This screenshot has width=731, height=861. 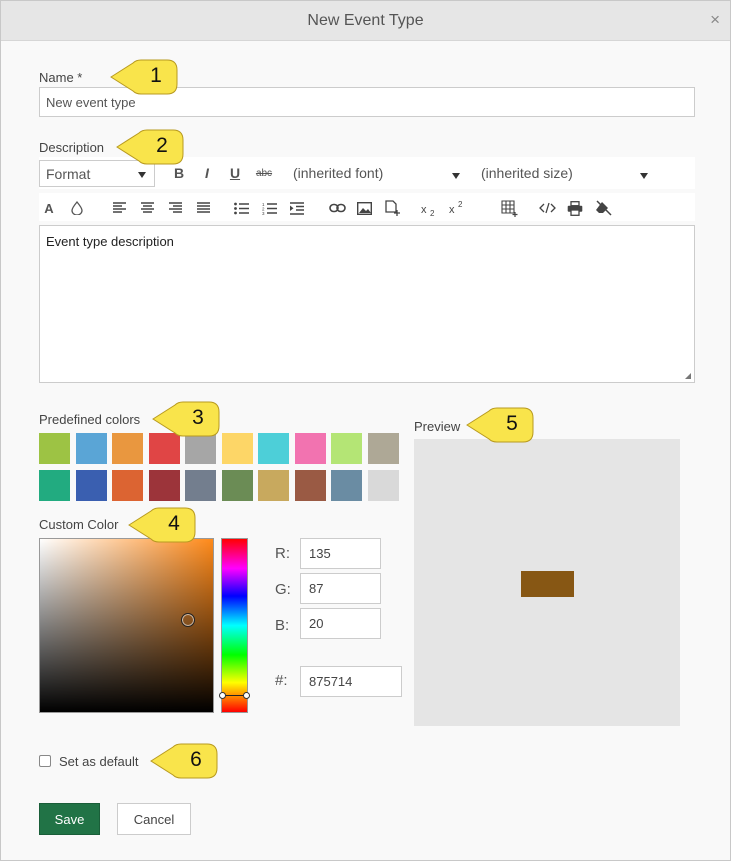 What do you see at coordinates (337, 208) in the screenshot?
I see `link-icon` at bounding box center [337, 208].